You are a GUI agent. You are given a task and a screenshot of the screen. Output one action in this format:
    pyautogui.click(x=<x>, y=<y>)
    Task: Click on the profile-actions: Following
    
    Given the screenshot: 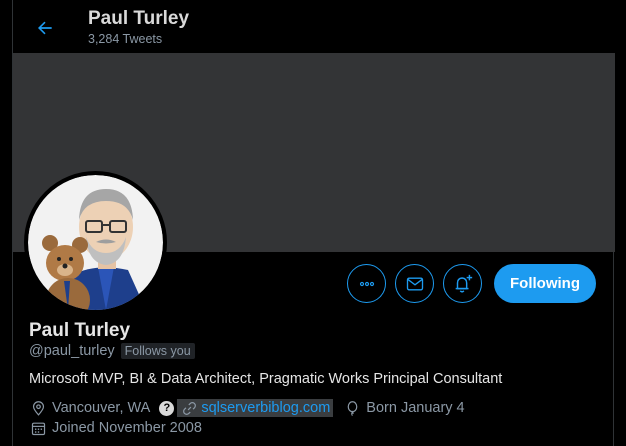 What is the action you would take?
    pyautogui.click(x=471, y=283)
    